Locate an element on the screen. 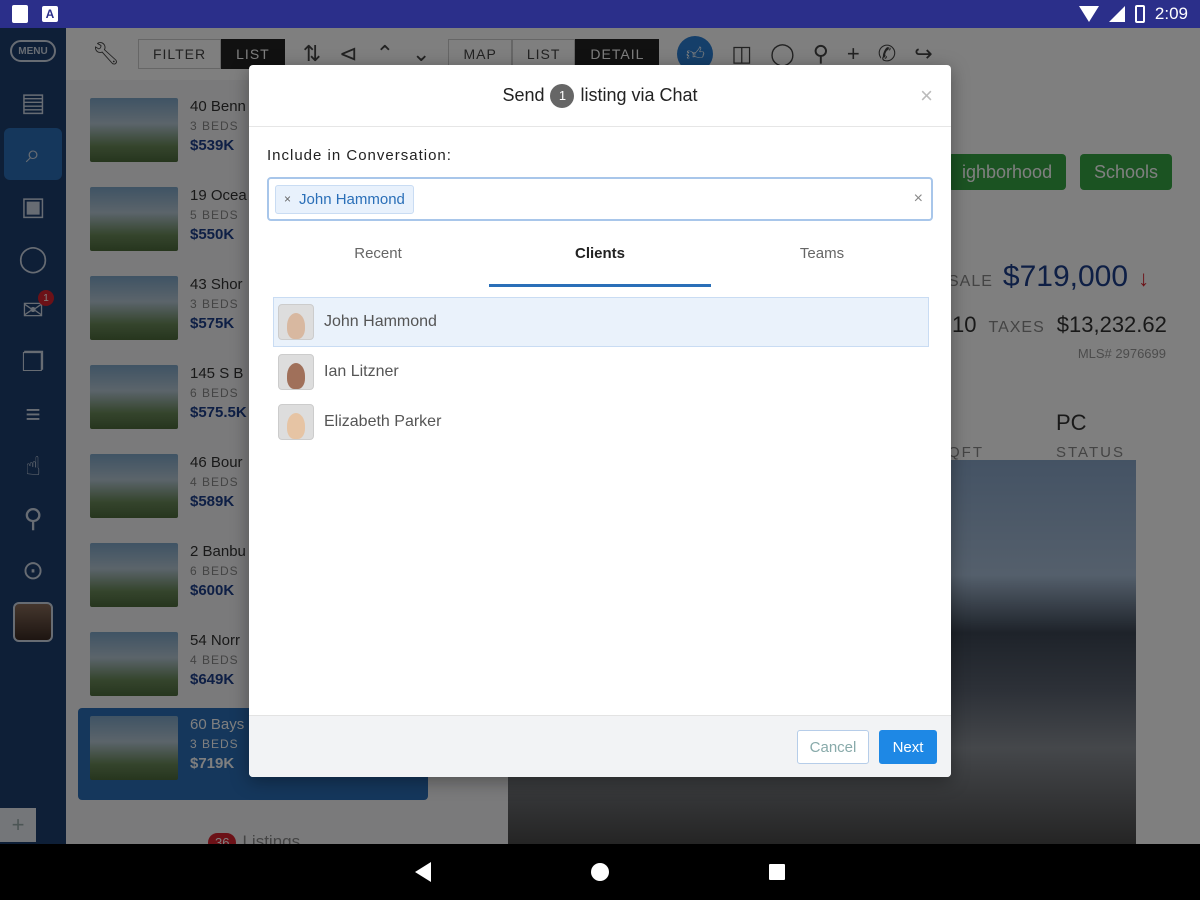 This screenshot has width=1200, height=900. system-nav-bar is located at coordinates (600, 872).